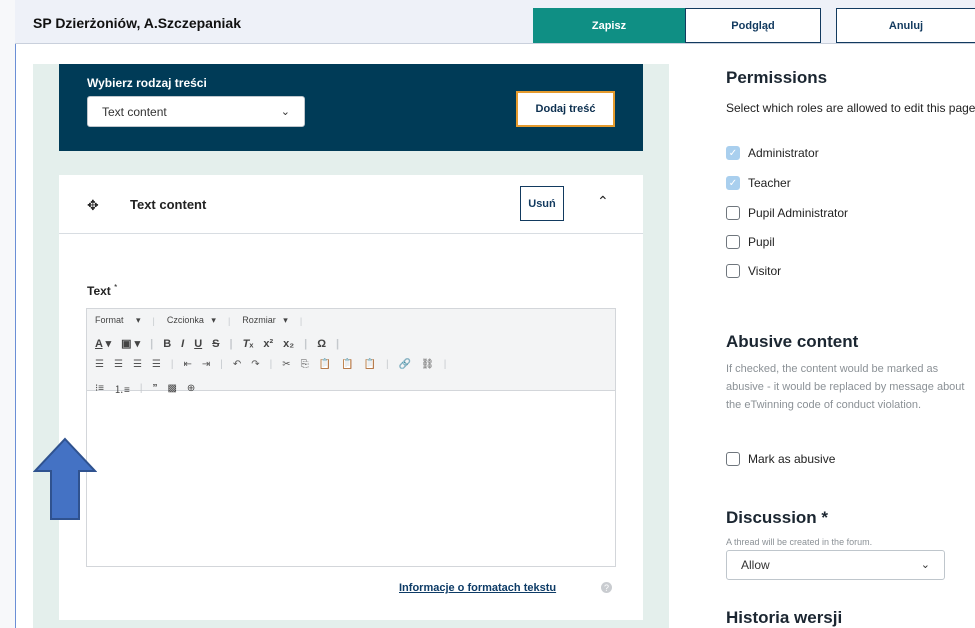 The image size is (975, 628). What do you see at coordinates (137, 364) in the screenshot?
I see `align-right-icon: ☰` at bounding box center [137, 364].